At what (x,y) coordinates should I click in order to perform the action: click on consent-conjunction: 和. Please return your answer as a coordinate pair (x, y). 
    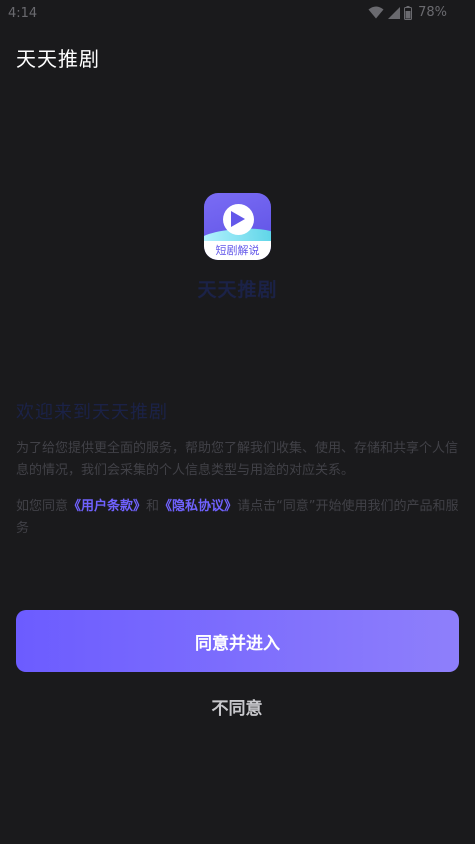
    Looking at the image, I should click on (153, 506).